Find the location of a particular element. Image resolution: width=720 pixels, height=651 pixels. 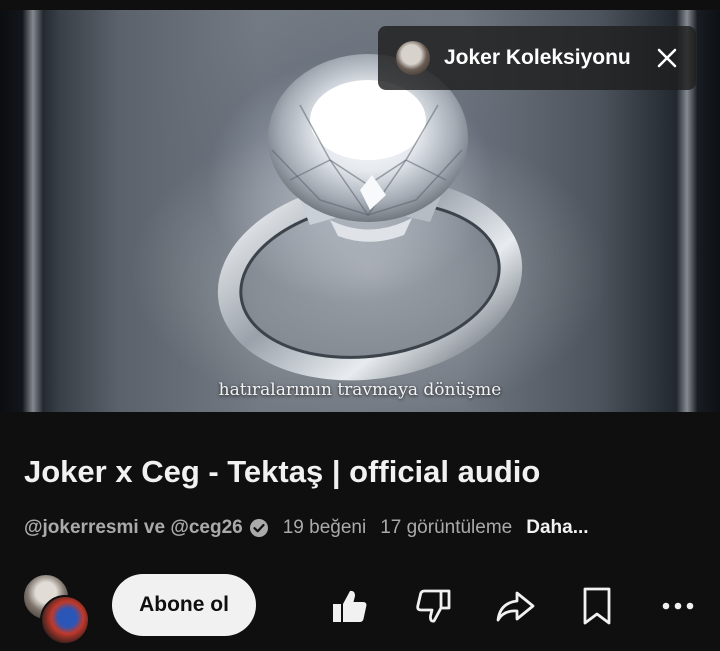

channel-handles: @jokerresmi ve @ceg26 is located at coordinates (133, 528).